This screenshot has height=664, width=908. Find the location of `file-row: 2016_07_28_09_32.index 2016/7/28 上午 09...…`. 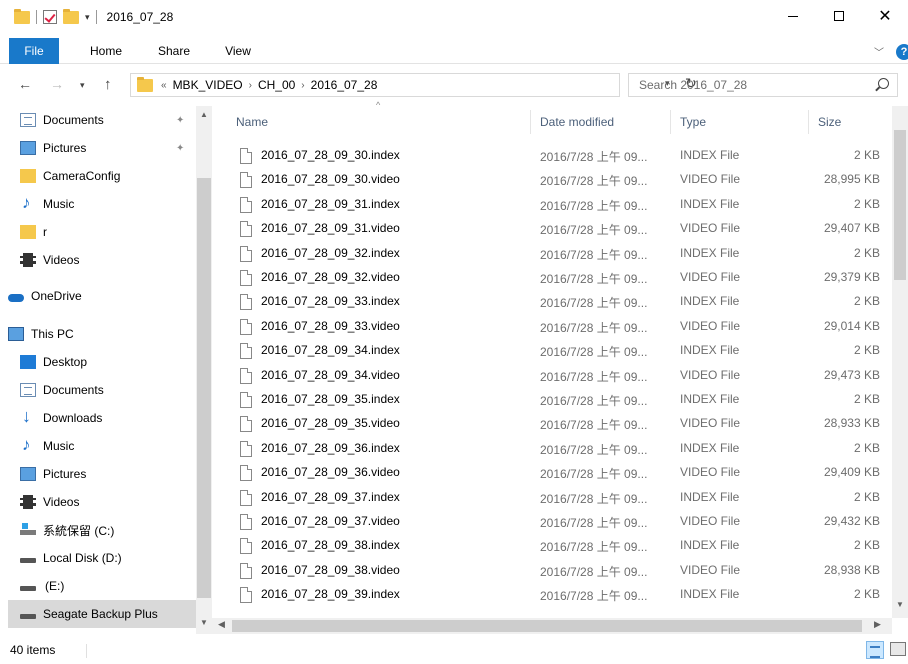

file-row: 2016_07_28_09_32.index 2016/7/28 上午 09...… is located at coordinates (552, 253).